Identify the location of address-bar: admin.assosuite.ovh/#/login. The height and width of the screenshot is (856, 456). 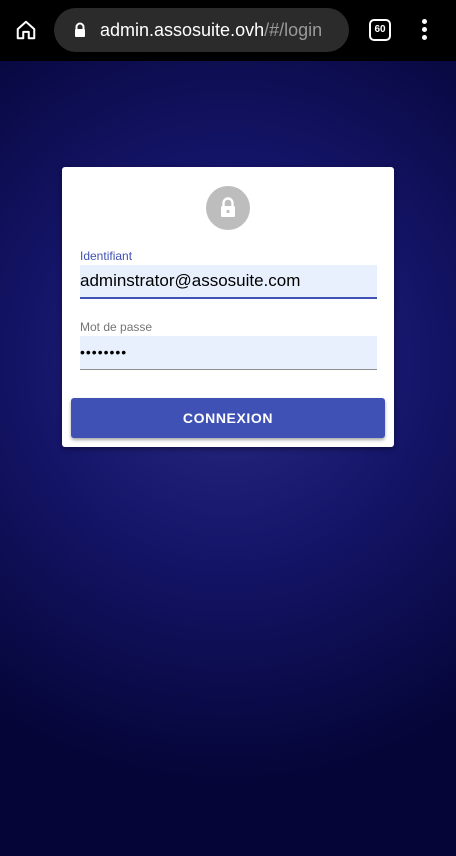
(201, 30).